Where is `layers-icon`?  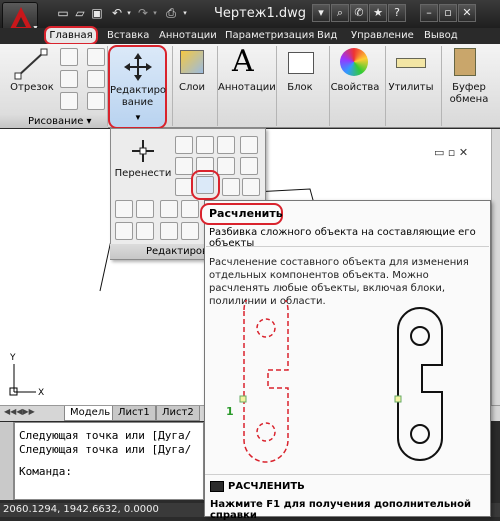 layers-icon is located at coordinates (192, 62).